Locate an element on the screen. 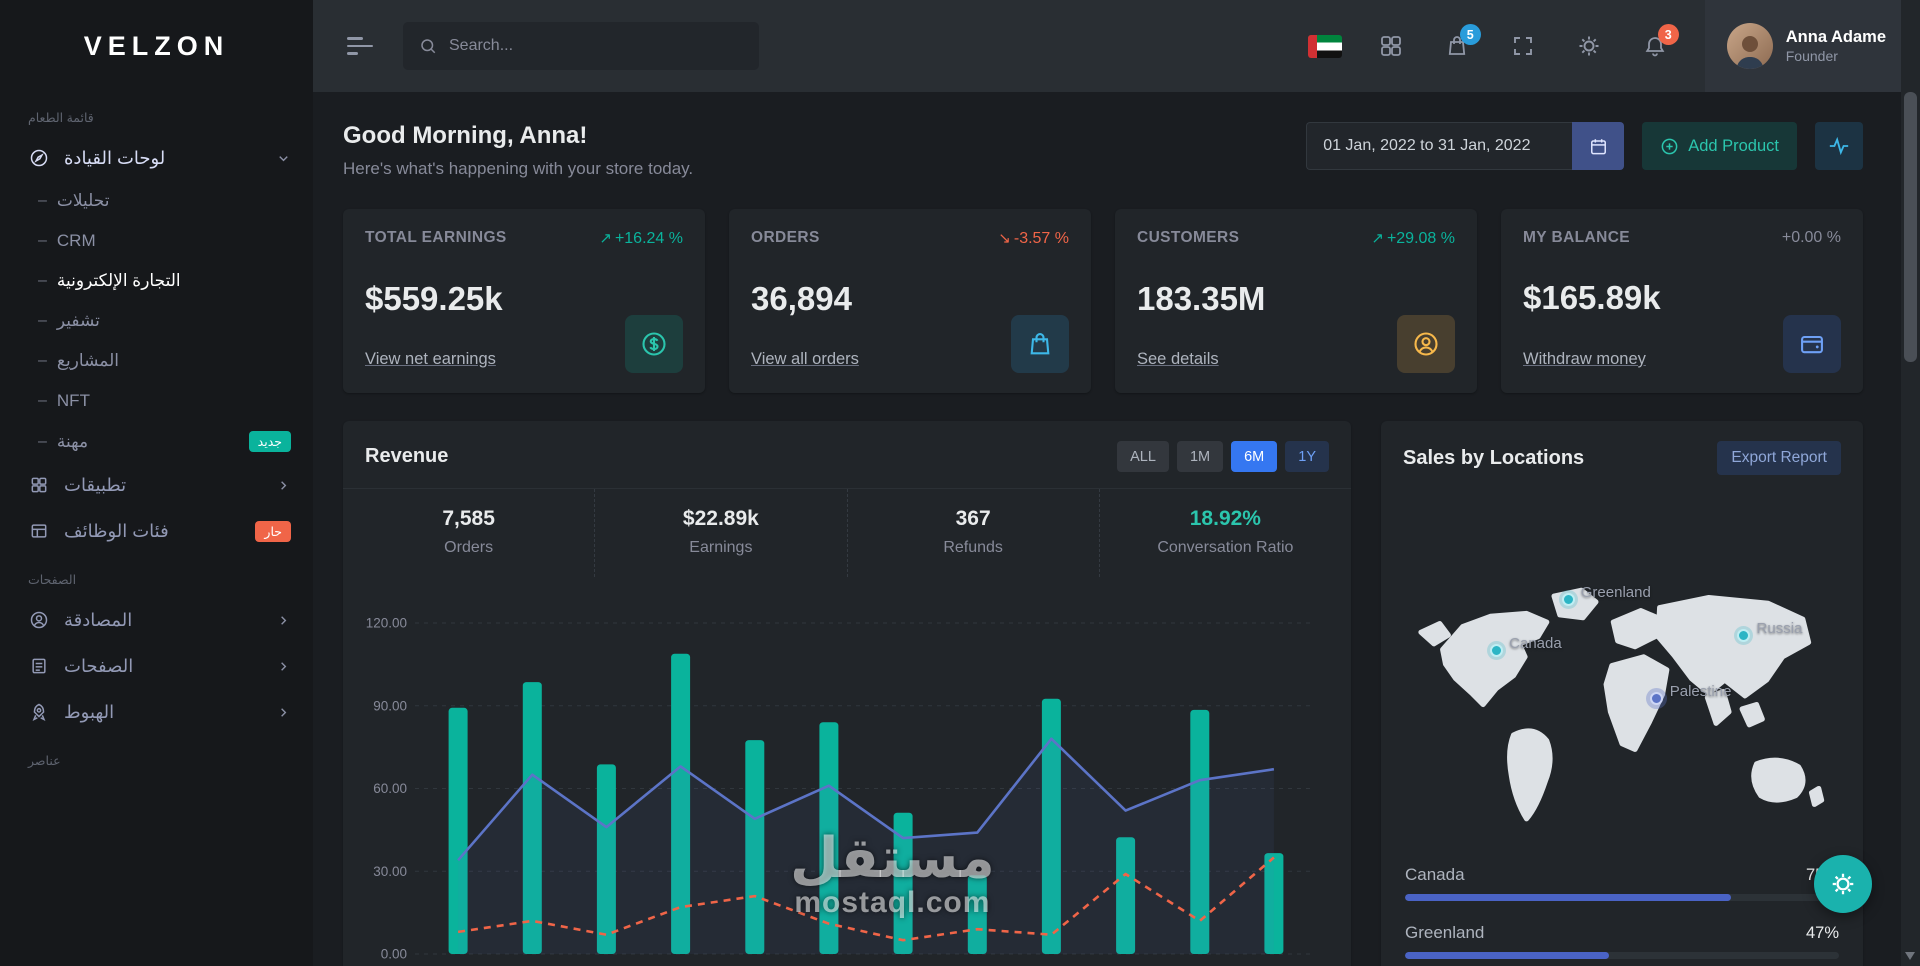 Image resolution: width=1920 pixels, height=966 pixels. scrollbar-down-arrow is located at coordinates (1910, 956).